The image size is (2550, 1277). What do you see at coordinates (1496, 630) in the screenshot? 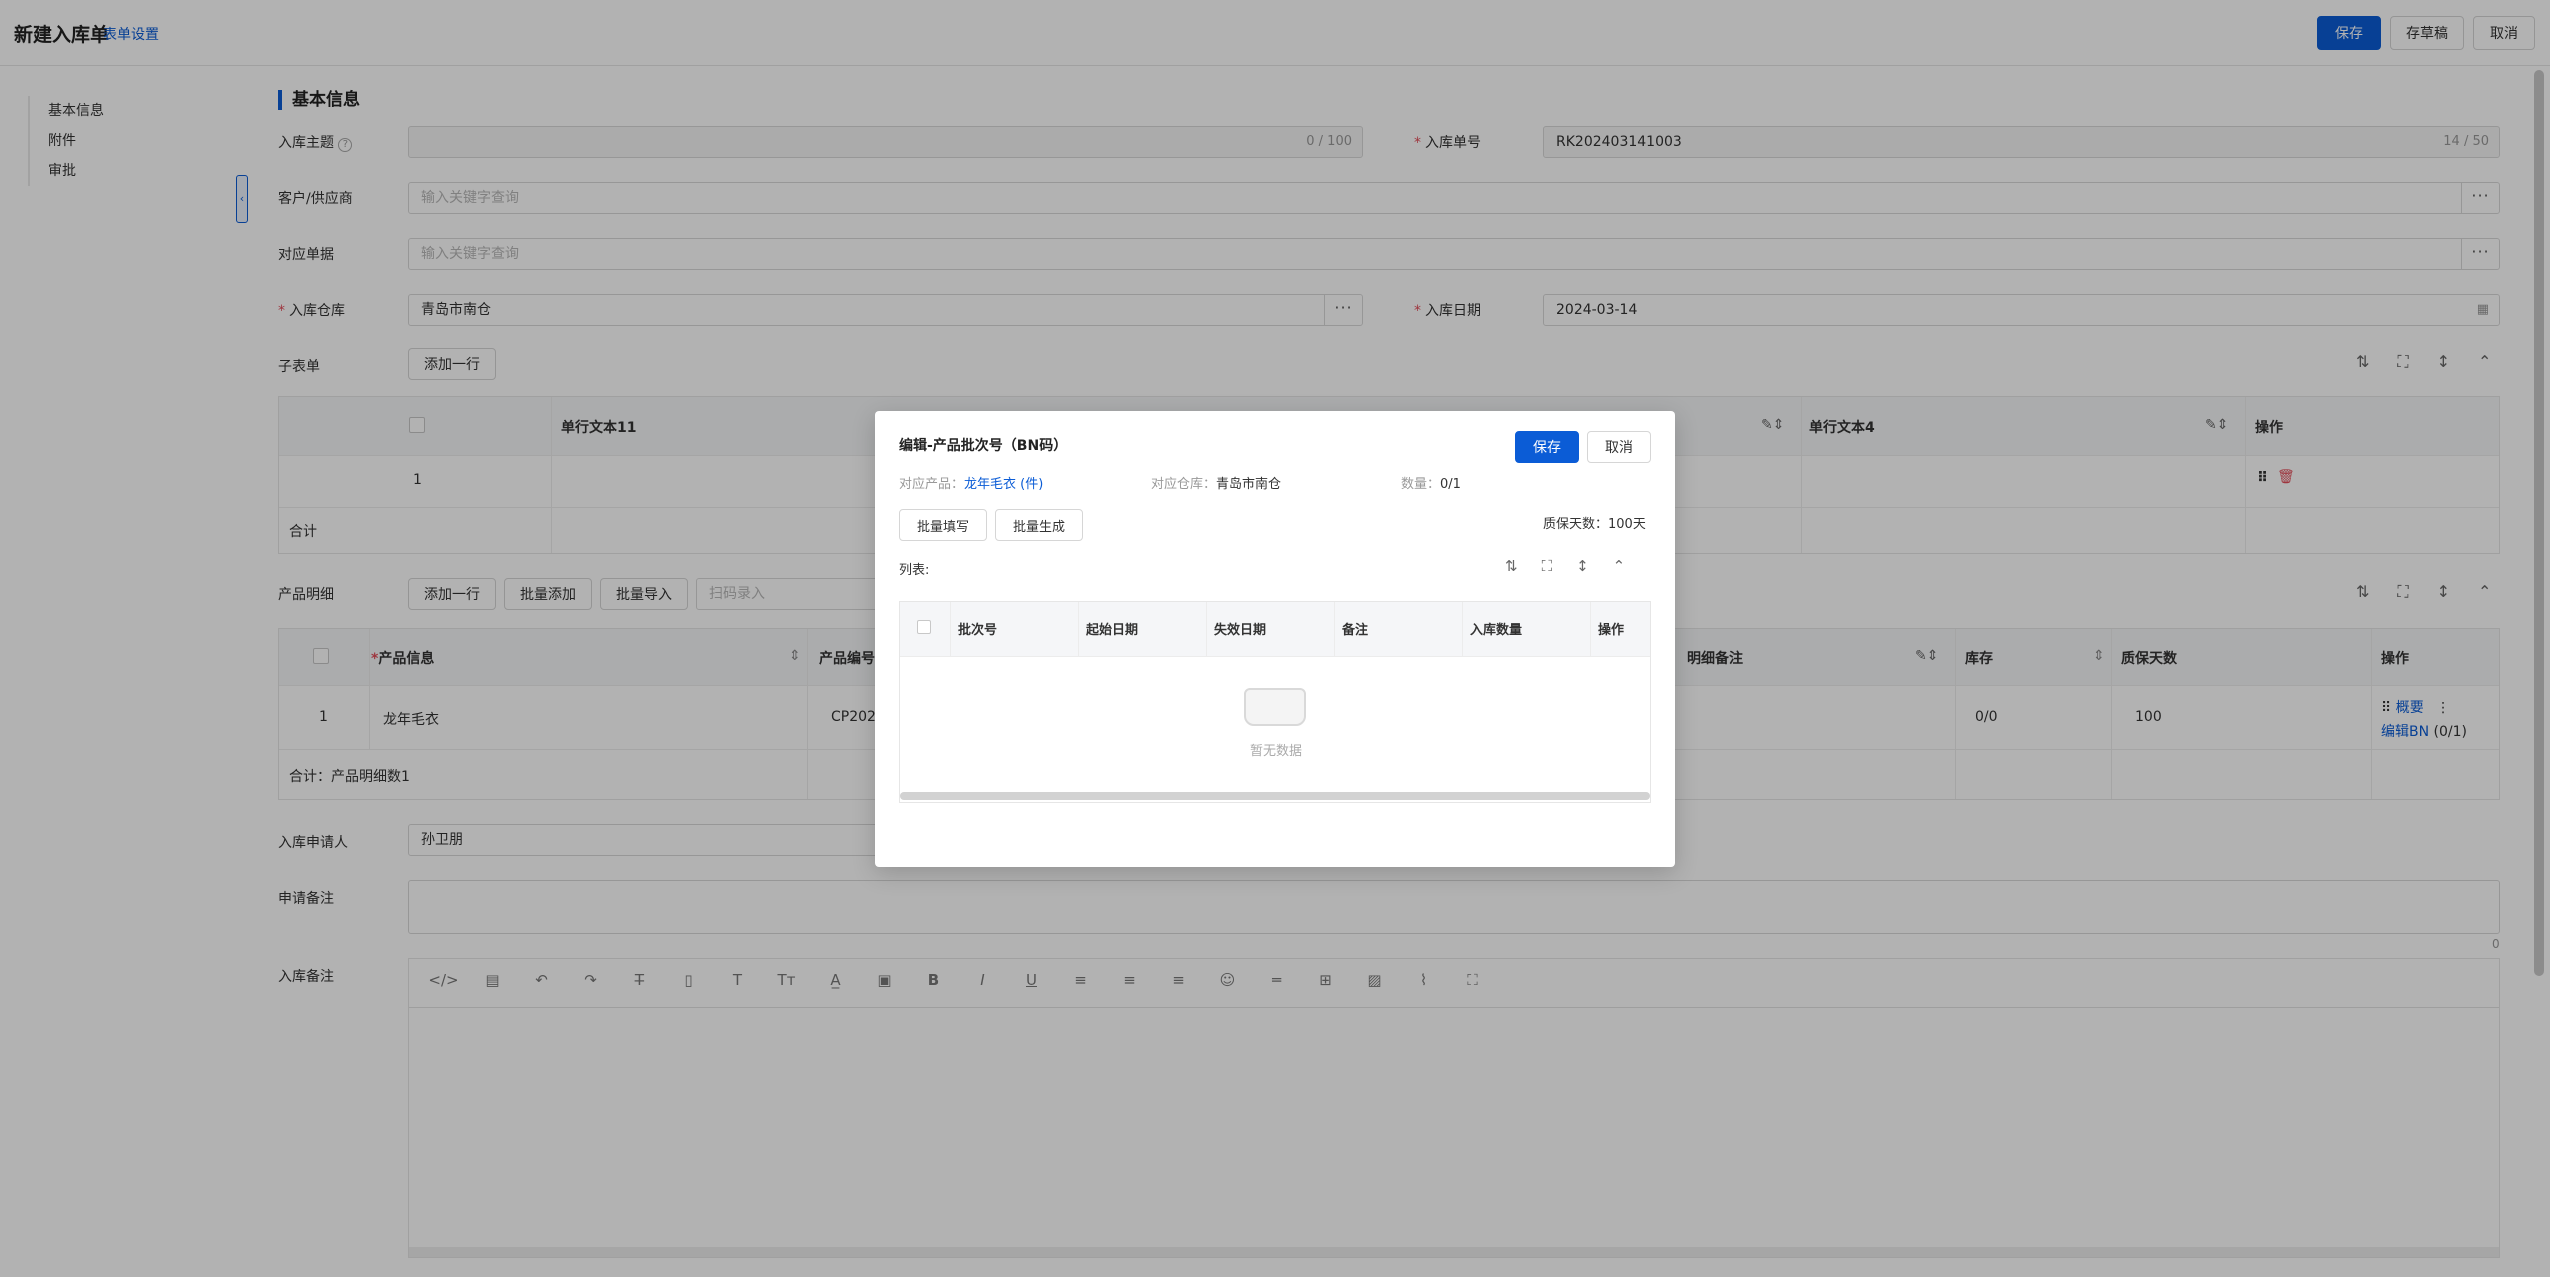
I see `col-in-qty: 入库数量` at bounding box center [1496, 630].